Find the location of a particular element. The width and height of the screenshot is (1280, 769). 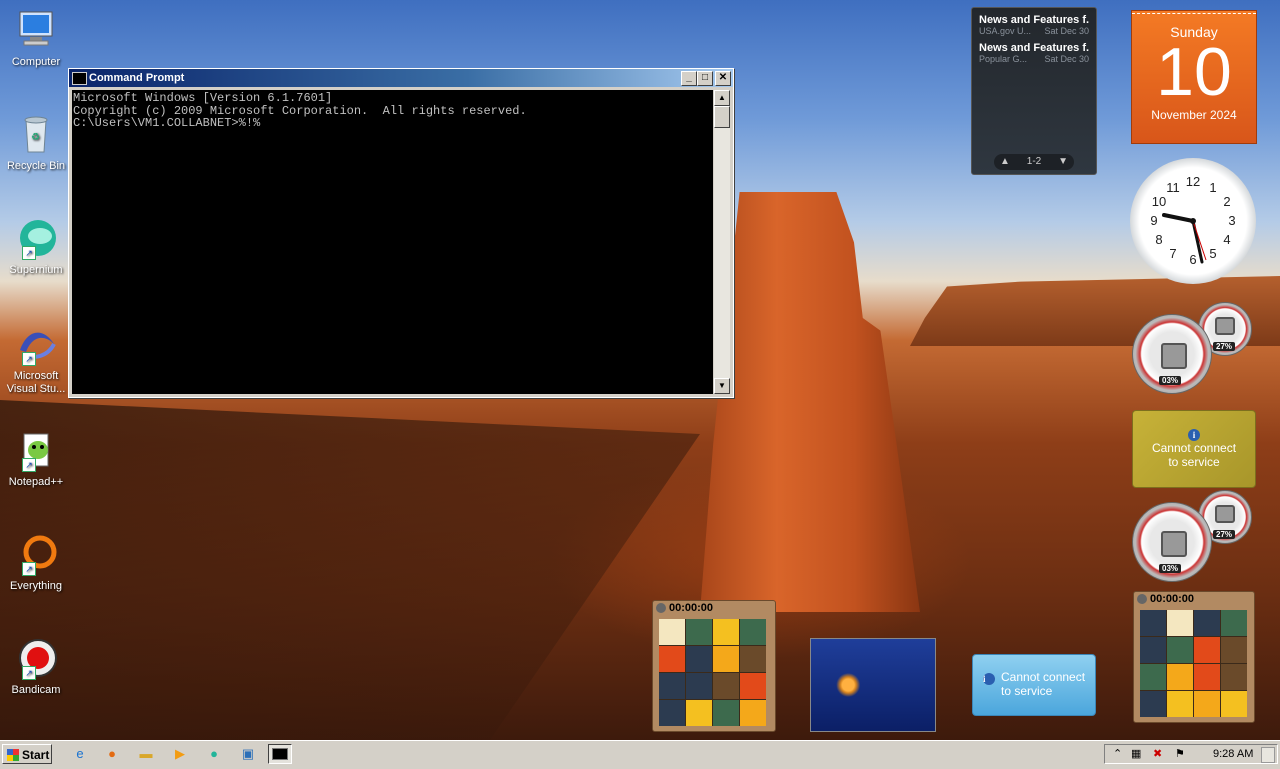

notepadpp-icon: ↗ is located at coordinates (36, 450).